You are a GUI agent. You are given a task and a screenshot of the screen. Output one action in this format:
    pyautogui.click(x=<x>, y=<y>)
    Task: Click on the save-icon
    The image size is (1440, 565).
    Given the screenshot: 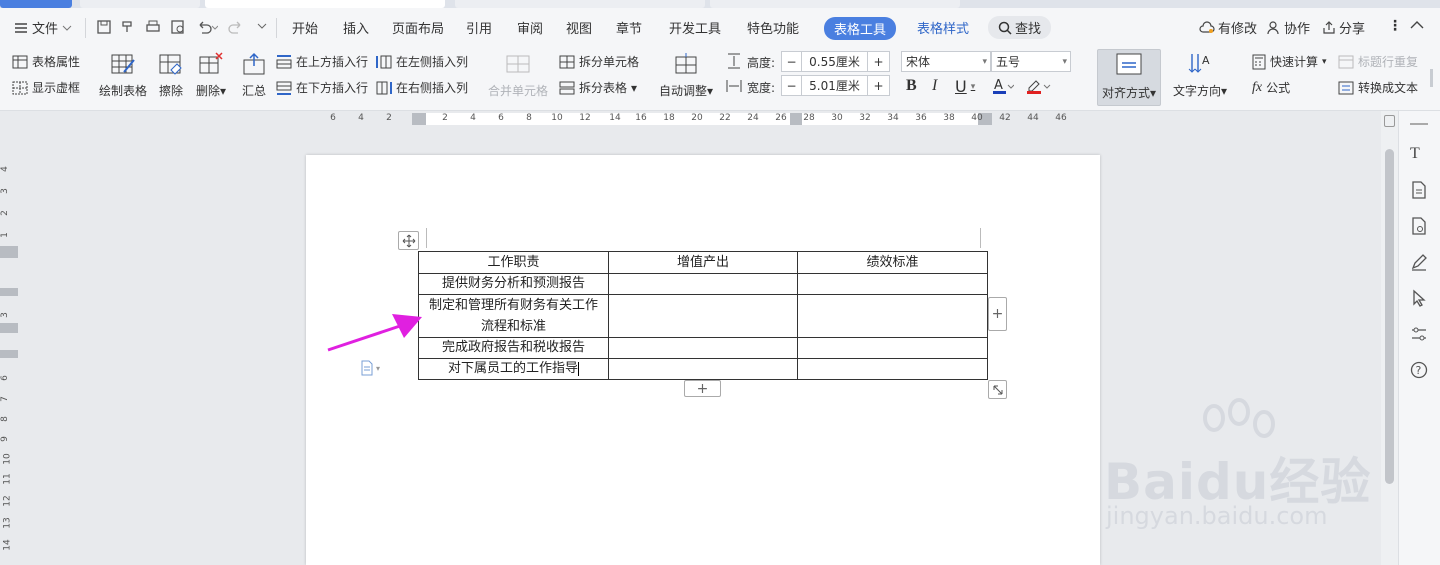 What is the action you would take?
    pyautogui.click(x=104, y=27)
    